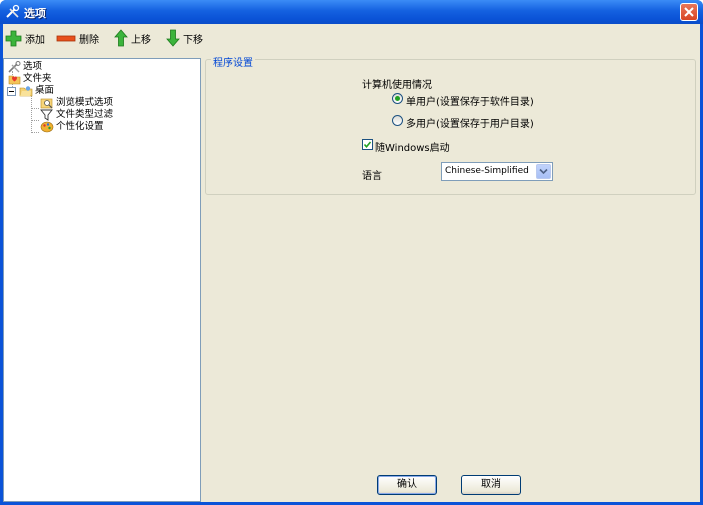  I want to click on toolbar: 添加 删除 上移 下移, so click(351, 37).